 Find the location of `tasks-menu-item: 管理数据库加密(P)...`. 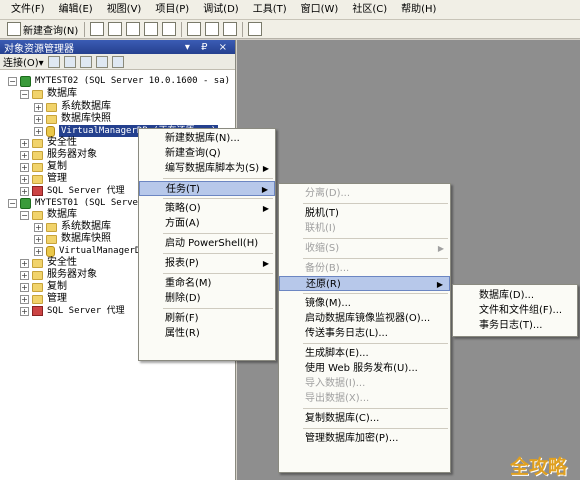

tasks-menu-item: 管理数据库加密(P)... is located at coordinates (364, 438).